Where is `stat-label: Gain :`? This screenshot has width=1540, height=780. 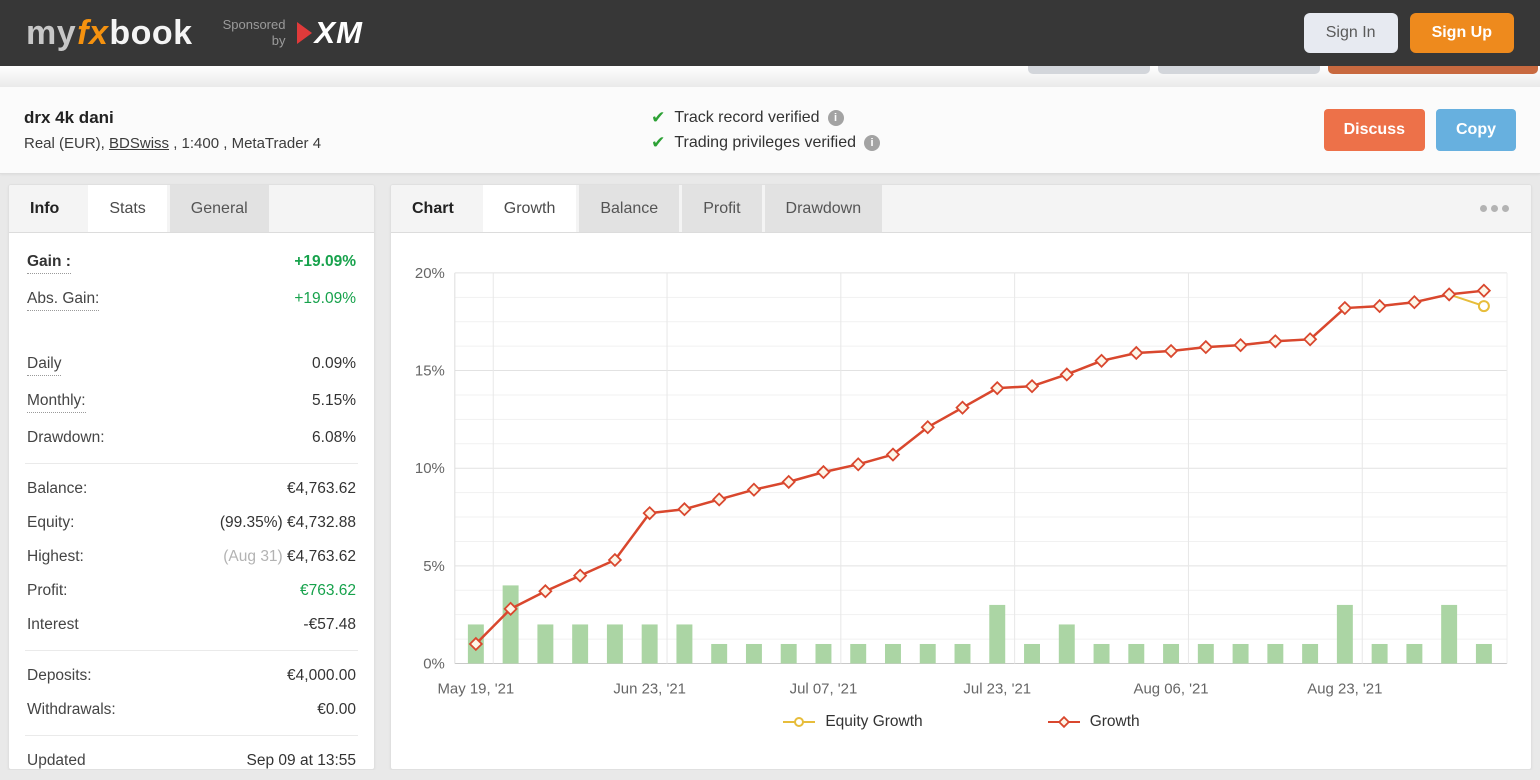 stat-label: Gain : is located at coordinates (49, 263).